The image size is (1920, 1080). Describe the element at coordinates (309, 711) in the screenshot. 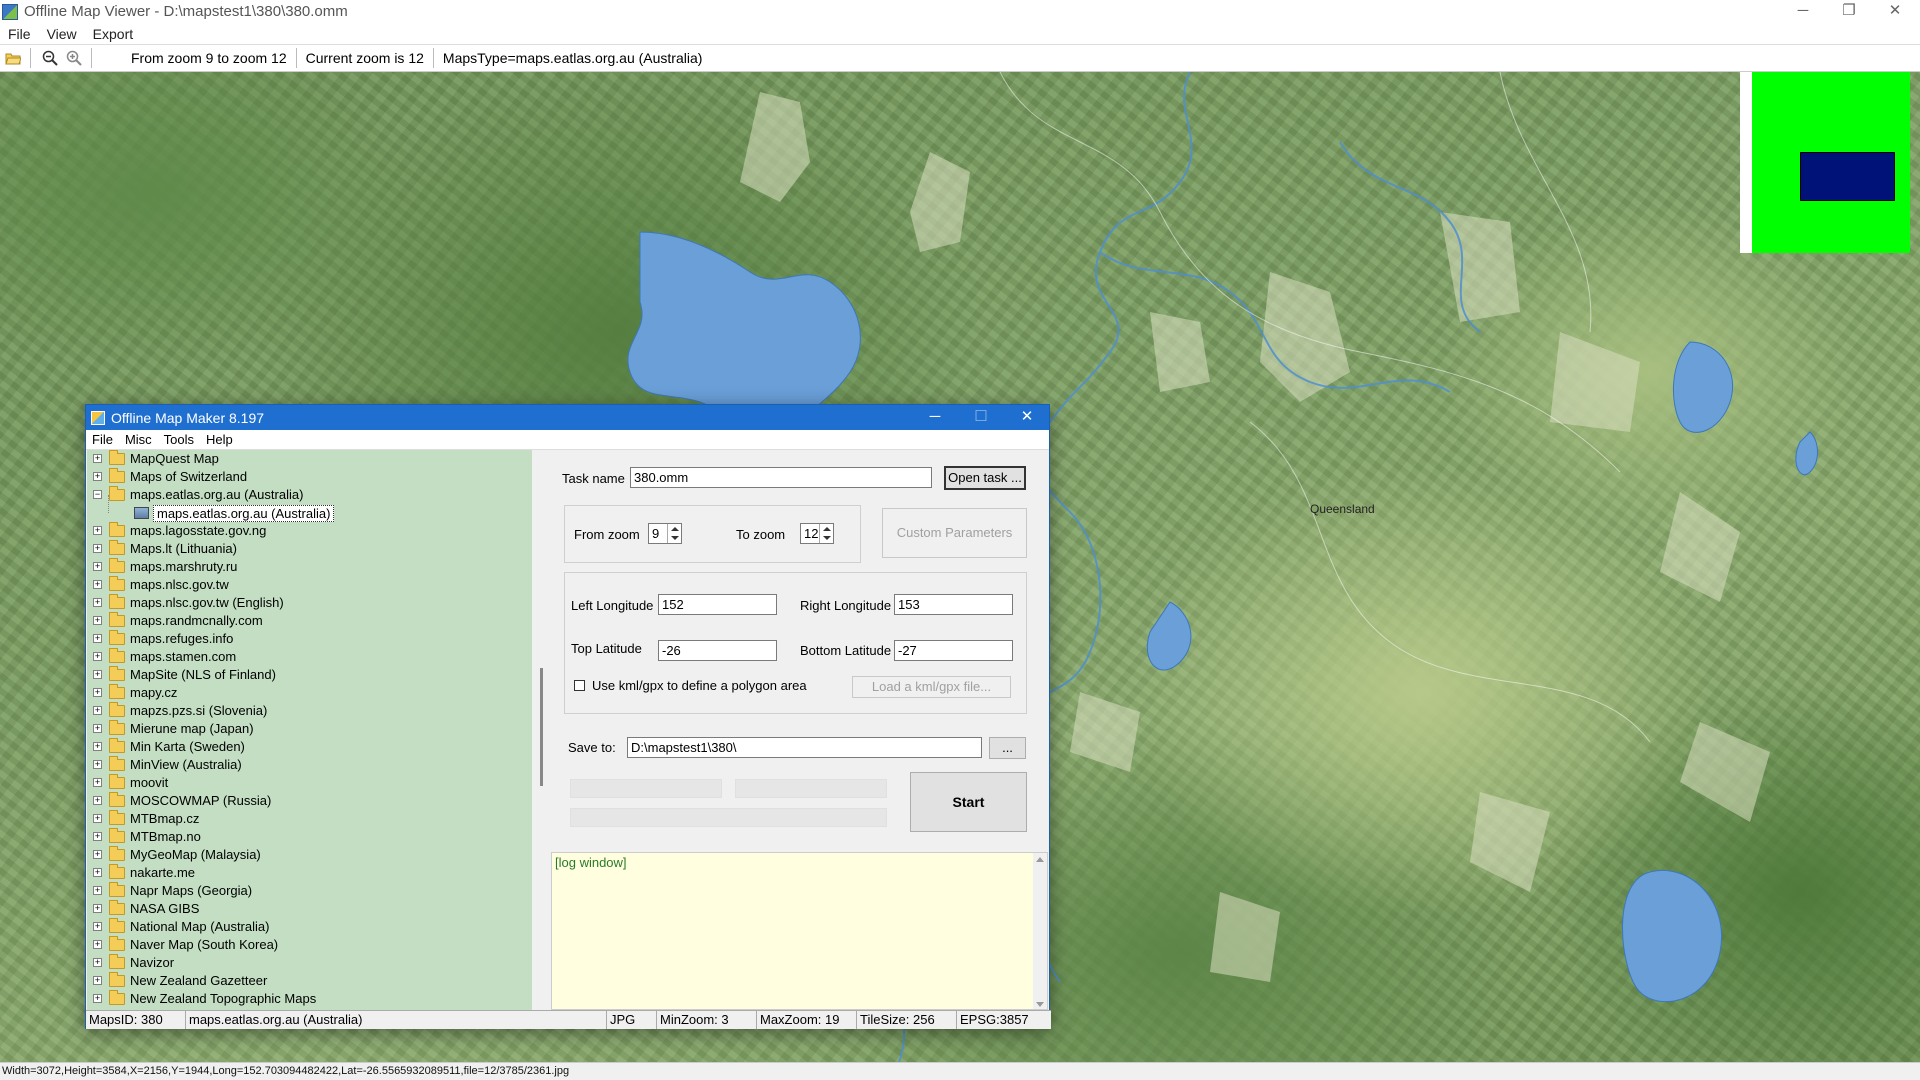

I see `tree-folder-item: + mapzs.pzs.si (Slovenia)` at that location.